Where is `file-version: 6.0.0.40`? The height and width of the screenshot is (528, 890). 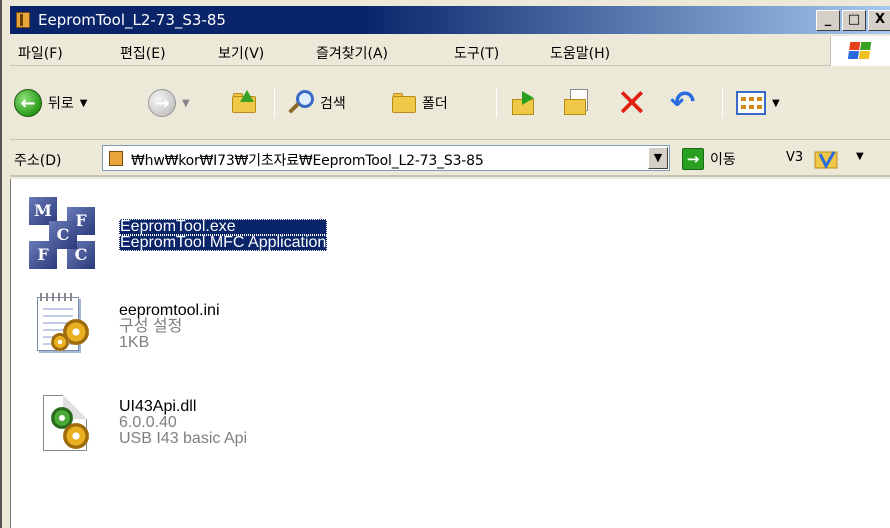
file-version: 6.0.0.40 is located at coordinates (148, 422).